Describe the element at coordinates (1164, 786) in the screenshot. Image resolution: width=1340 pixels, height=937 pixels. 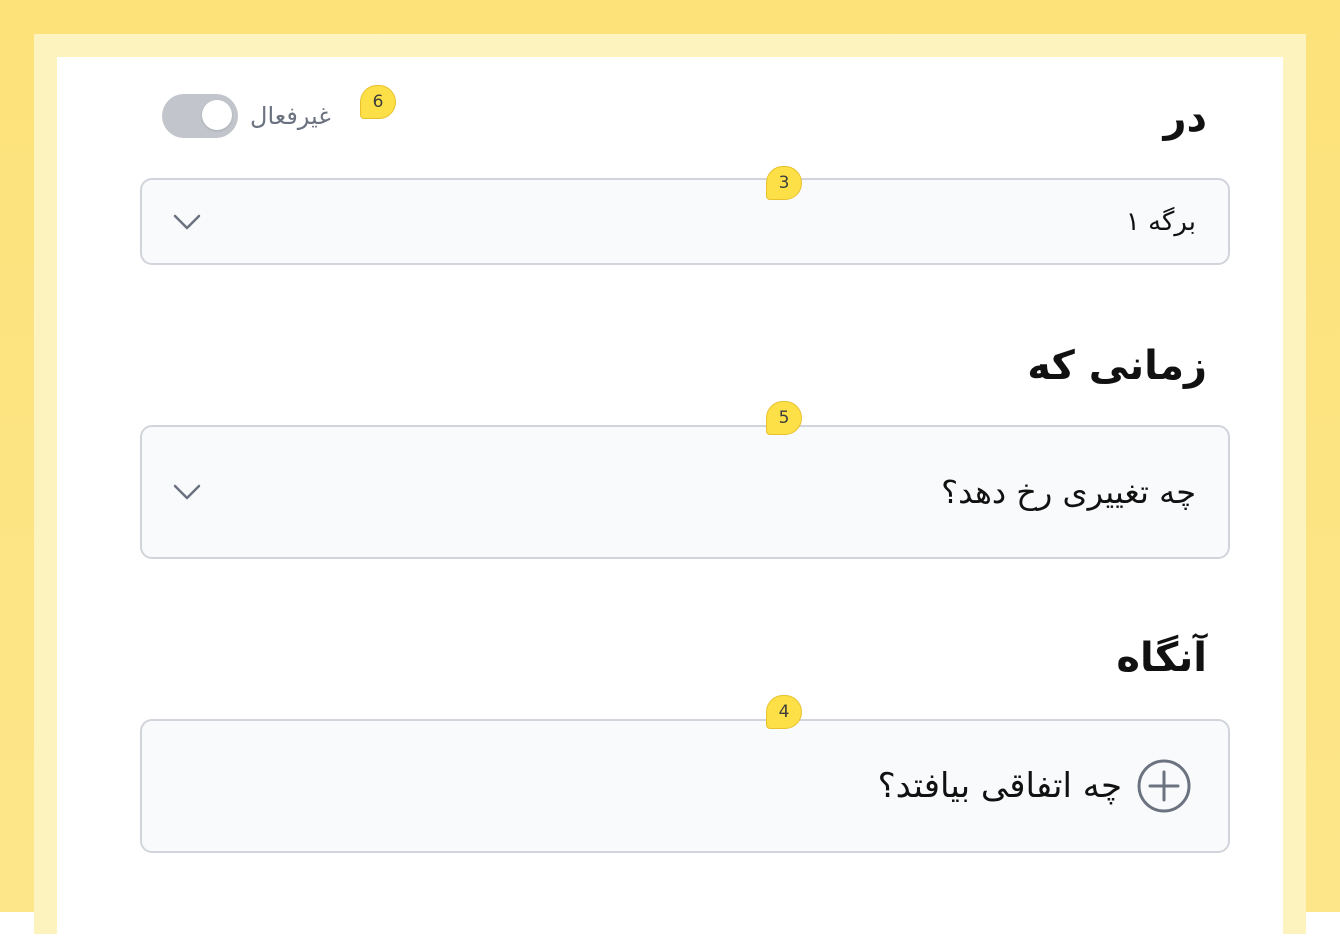
I see `plus-circle-icon` at that location.